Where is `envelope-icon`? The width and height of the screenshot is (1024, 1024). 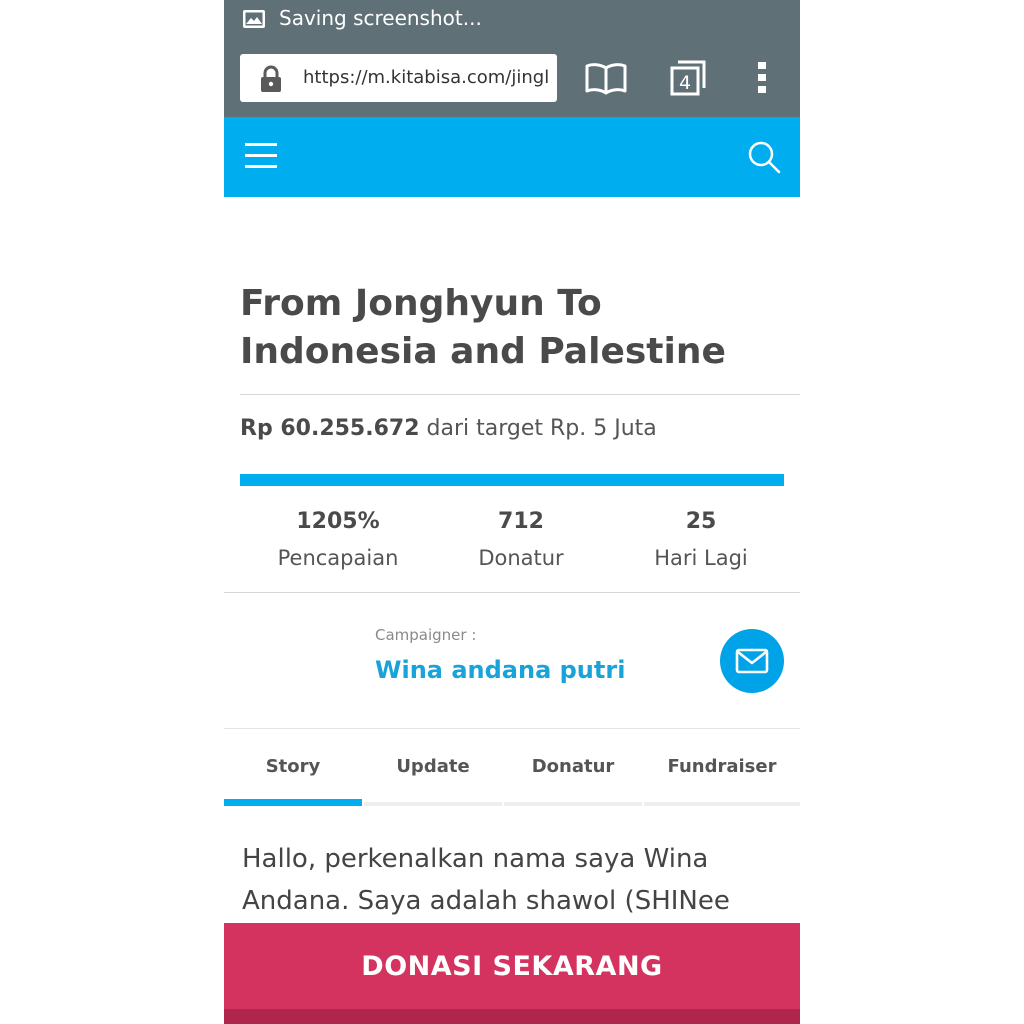
envelope-icon is located at coordinates (752, 661).